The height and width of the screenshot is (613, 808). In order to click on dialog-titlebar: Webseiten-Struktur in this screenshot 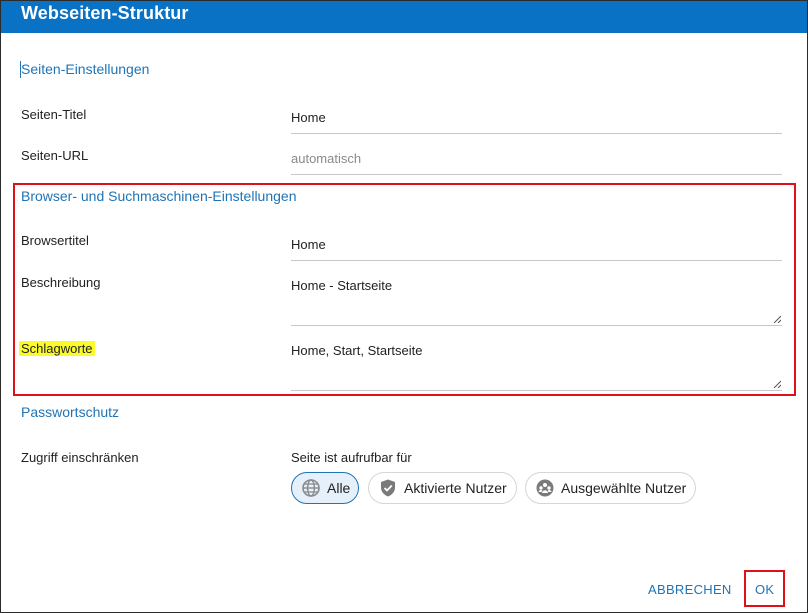, I will do `click(404, 17)`.